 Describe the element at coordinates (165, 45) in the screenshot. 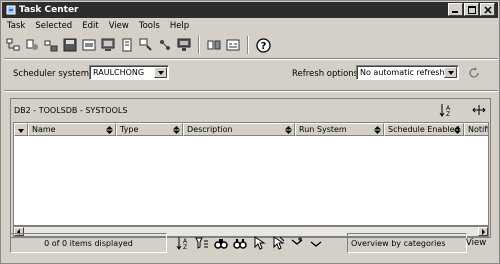

I see `health-center-icon` at that location.